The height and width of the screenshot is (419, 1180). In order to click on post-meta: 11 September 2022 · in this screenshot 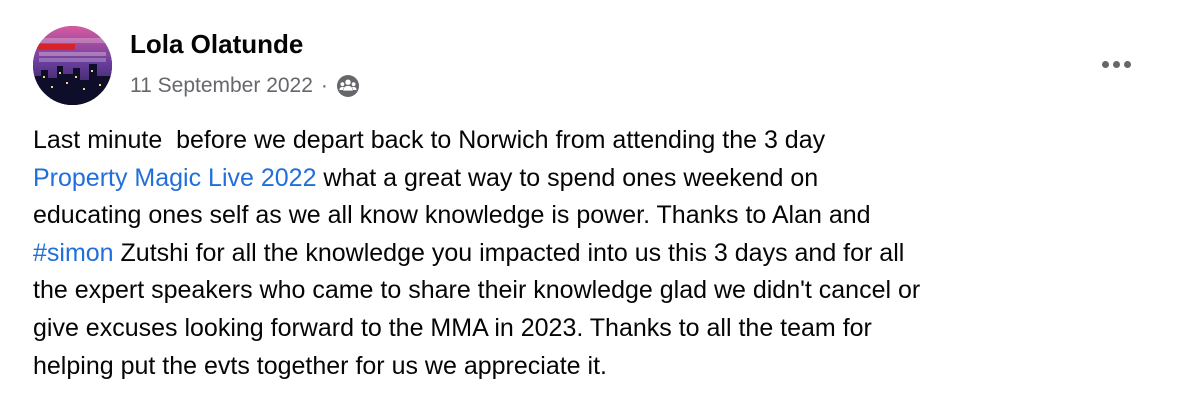, I will do `click(245, 86)`.